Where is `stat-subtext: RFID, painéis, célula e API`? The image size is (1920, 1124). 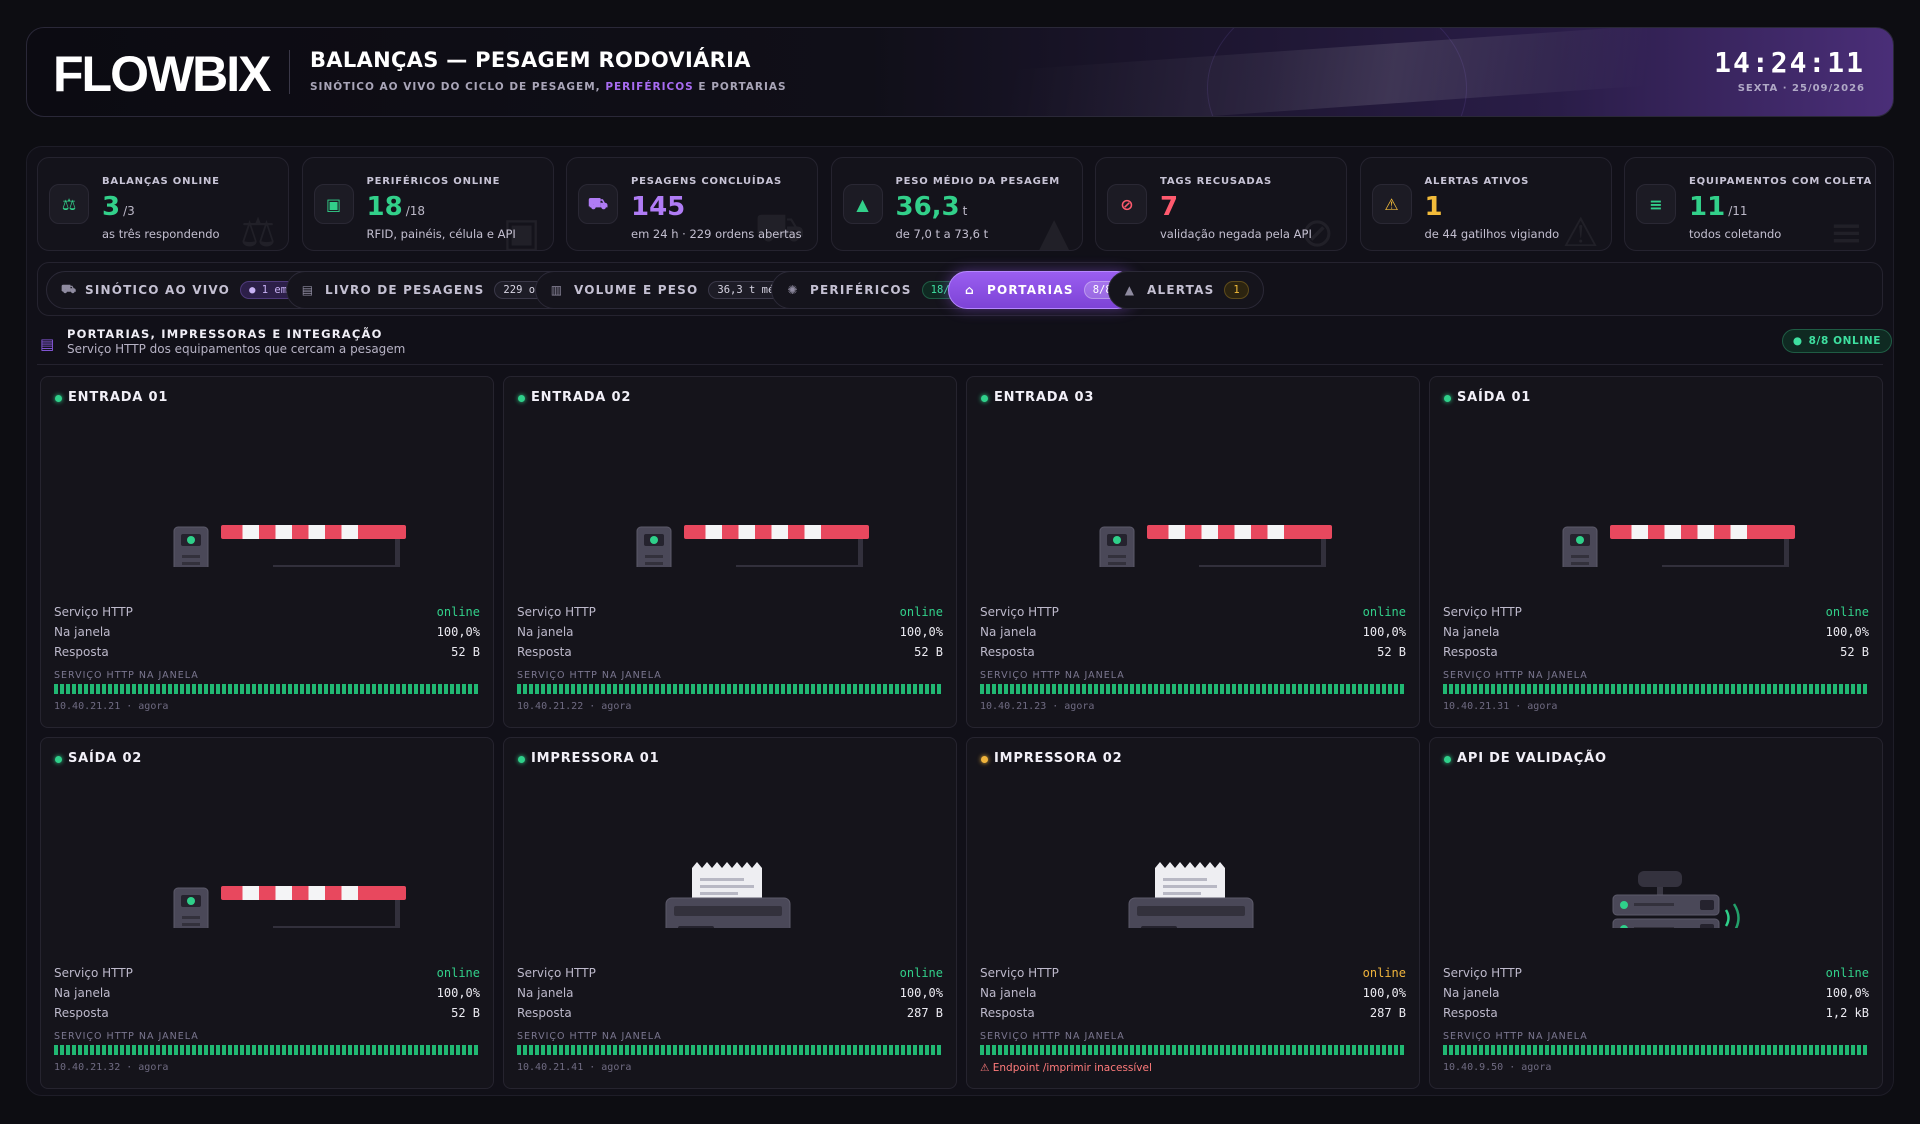 stat-subtext: RFID, painéis, célula e API is located at coordinates (441, 234).